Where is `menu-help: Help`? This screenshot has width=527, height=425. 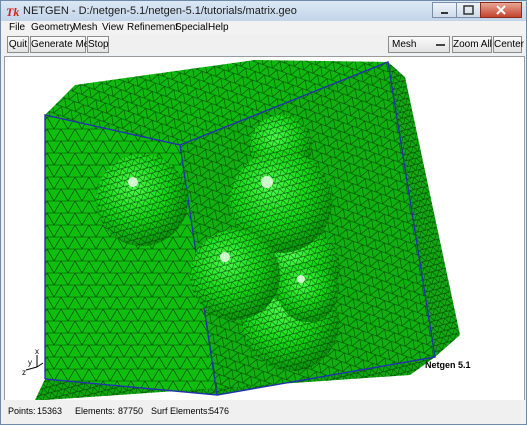 menu-help: Help is located at coordinates (218, 27).